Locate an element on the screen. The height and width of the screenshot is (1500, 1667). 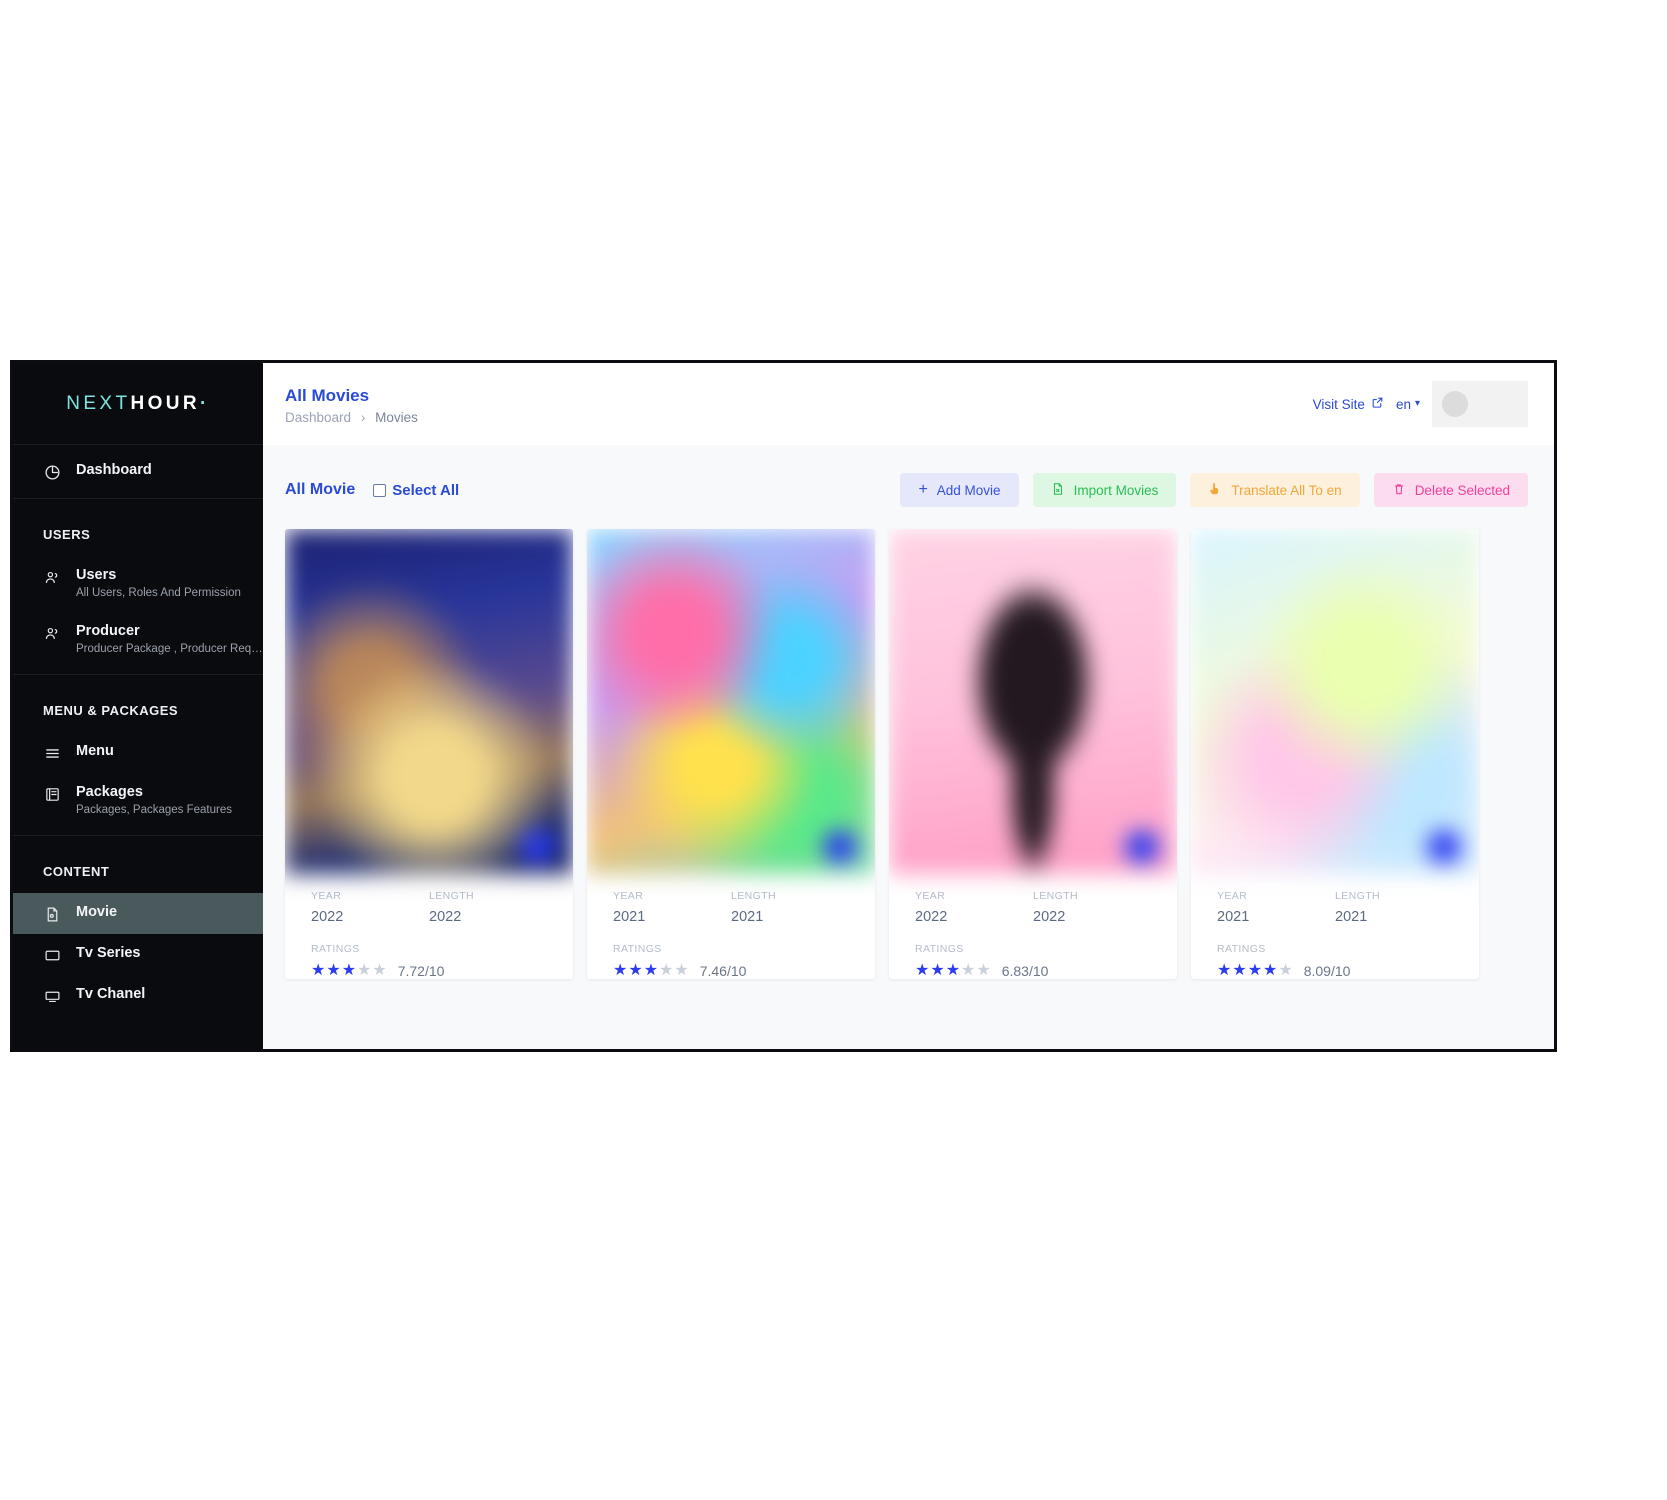
excel-file-icon is located at coordinates (1058, 490).